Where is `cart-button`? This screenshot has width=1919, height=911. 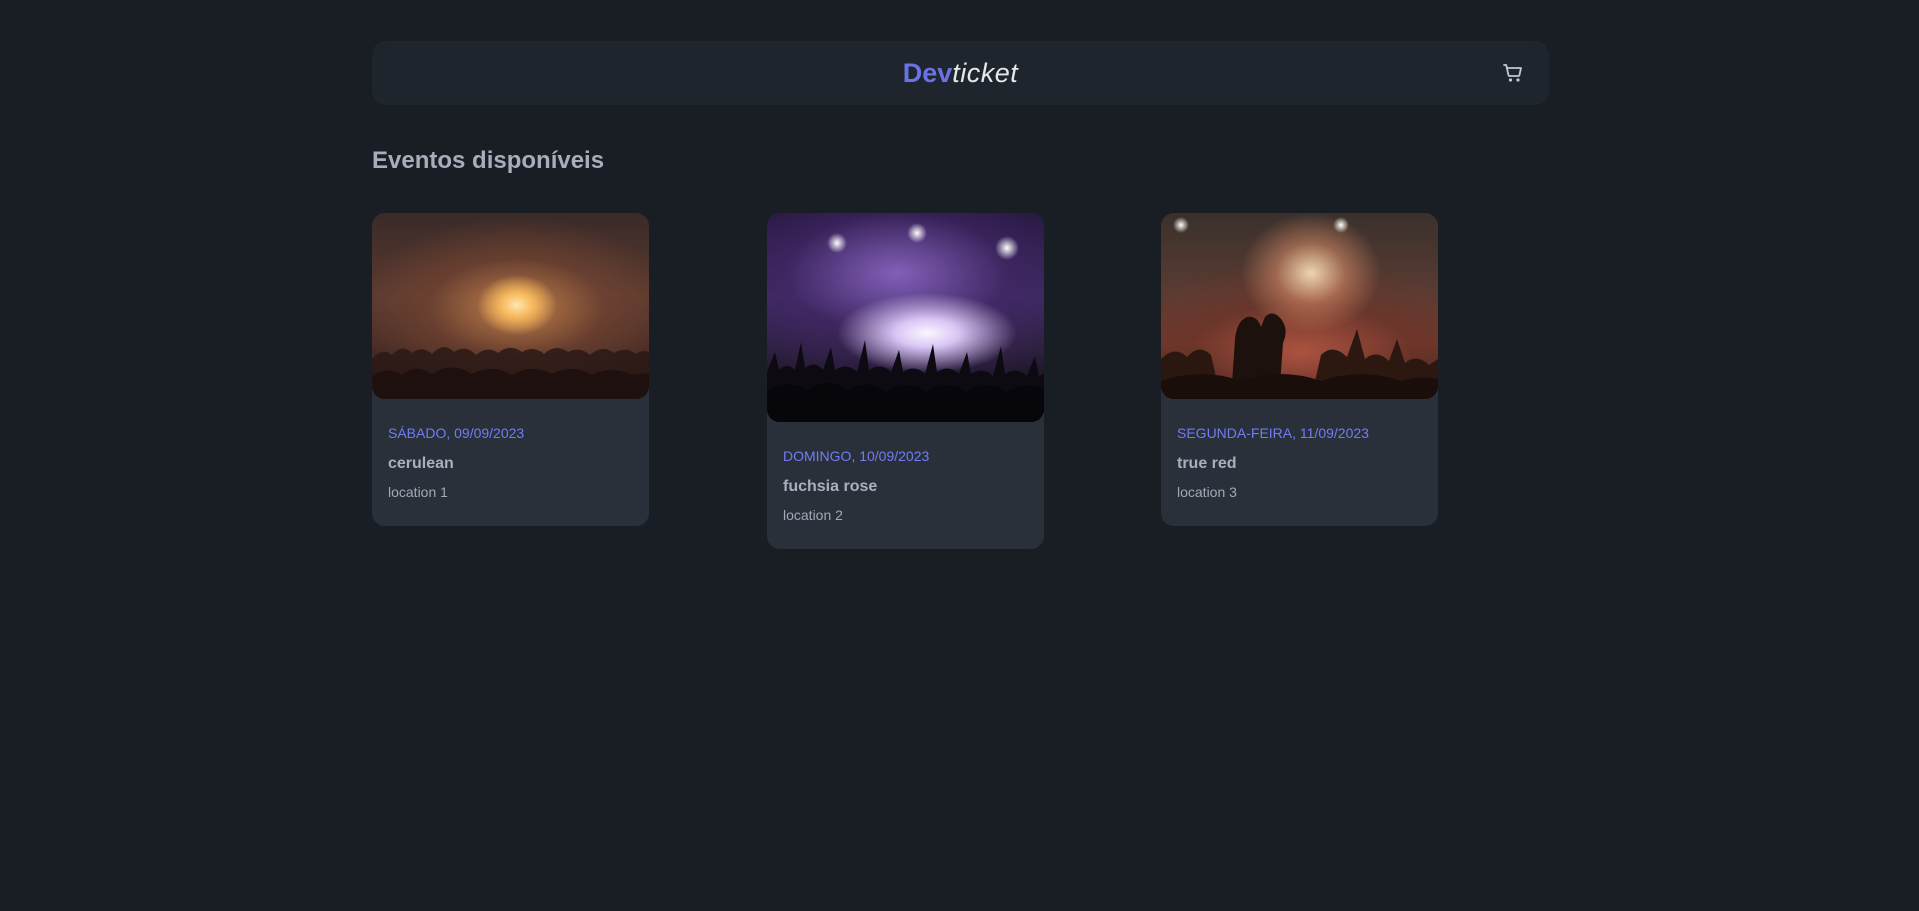
cart-button is located at coordinates (1513, 73).